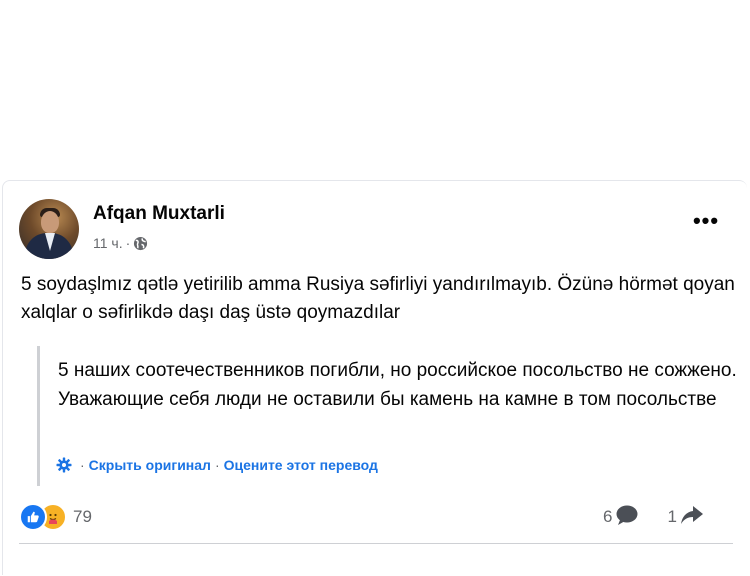  Describe the element at coordinates (108, 243) in the screenshot. I see `post-time: 11 ч.` at that location.